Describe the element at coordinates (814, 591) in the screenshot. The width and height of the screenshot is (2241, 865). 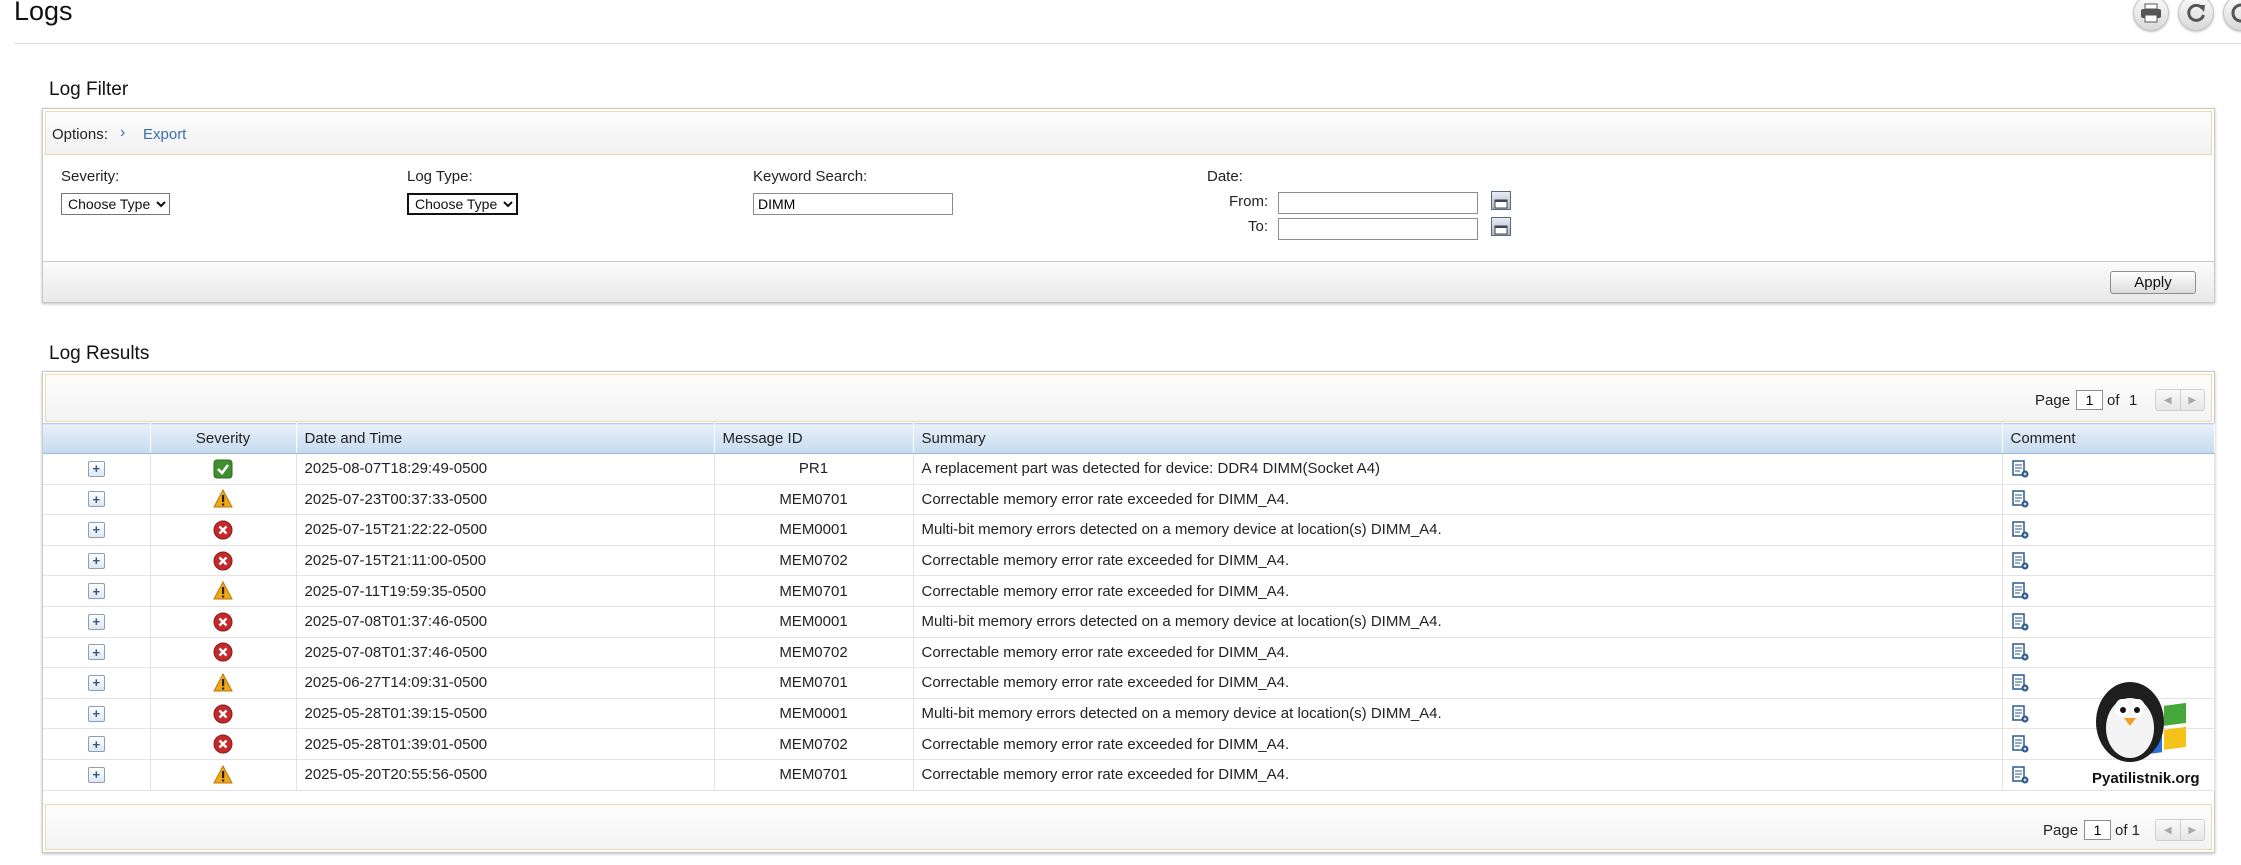
I see `message-id-cell: MEM0701` at that location.